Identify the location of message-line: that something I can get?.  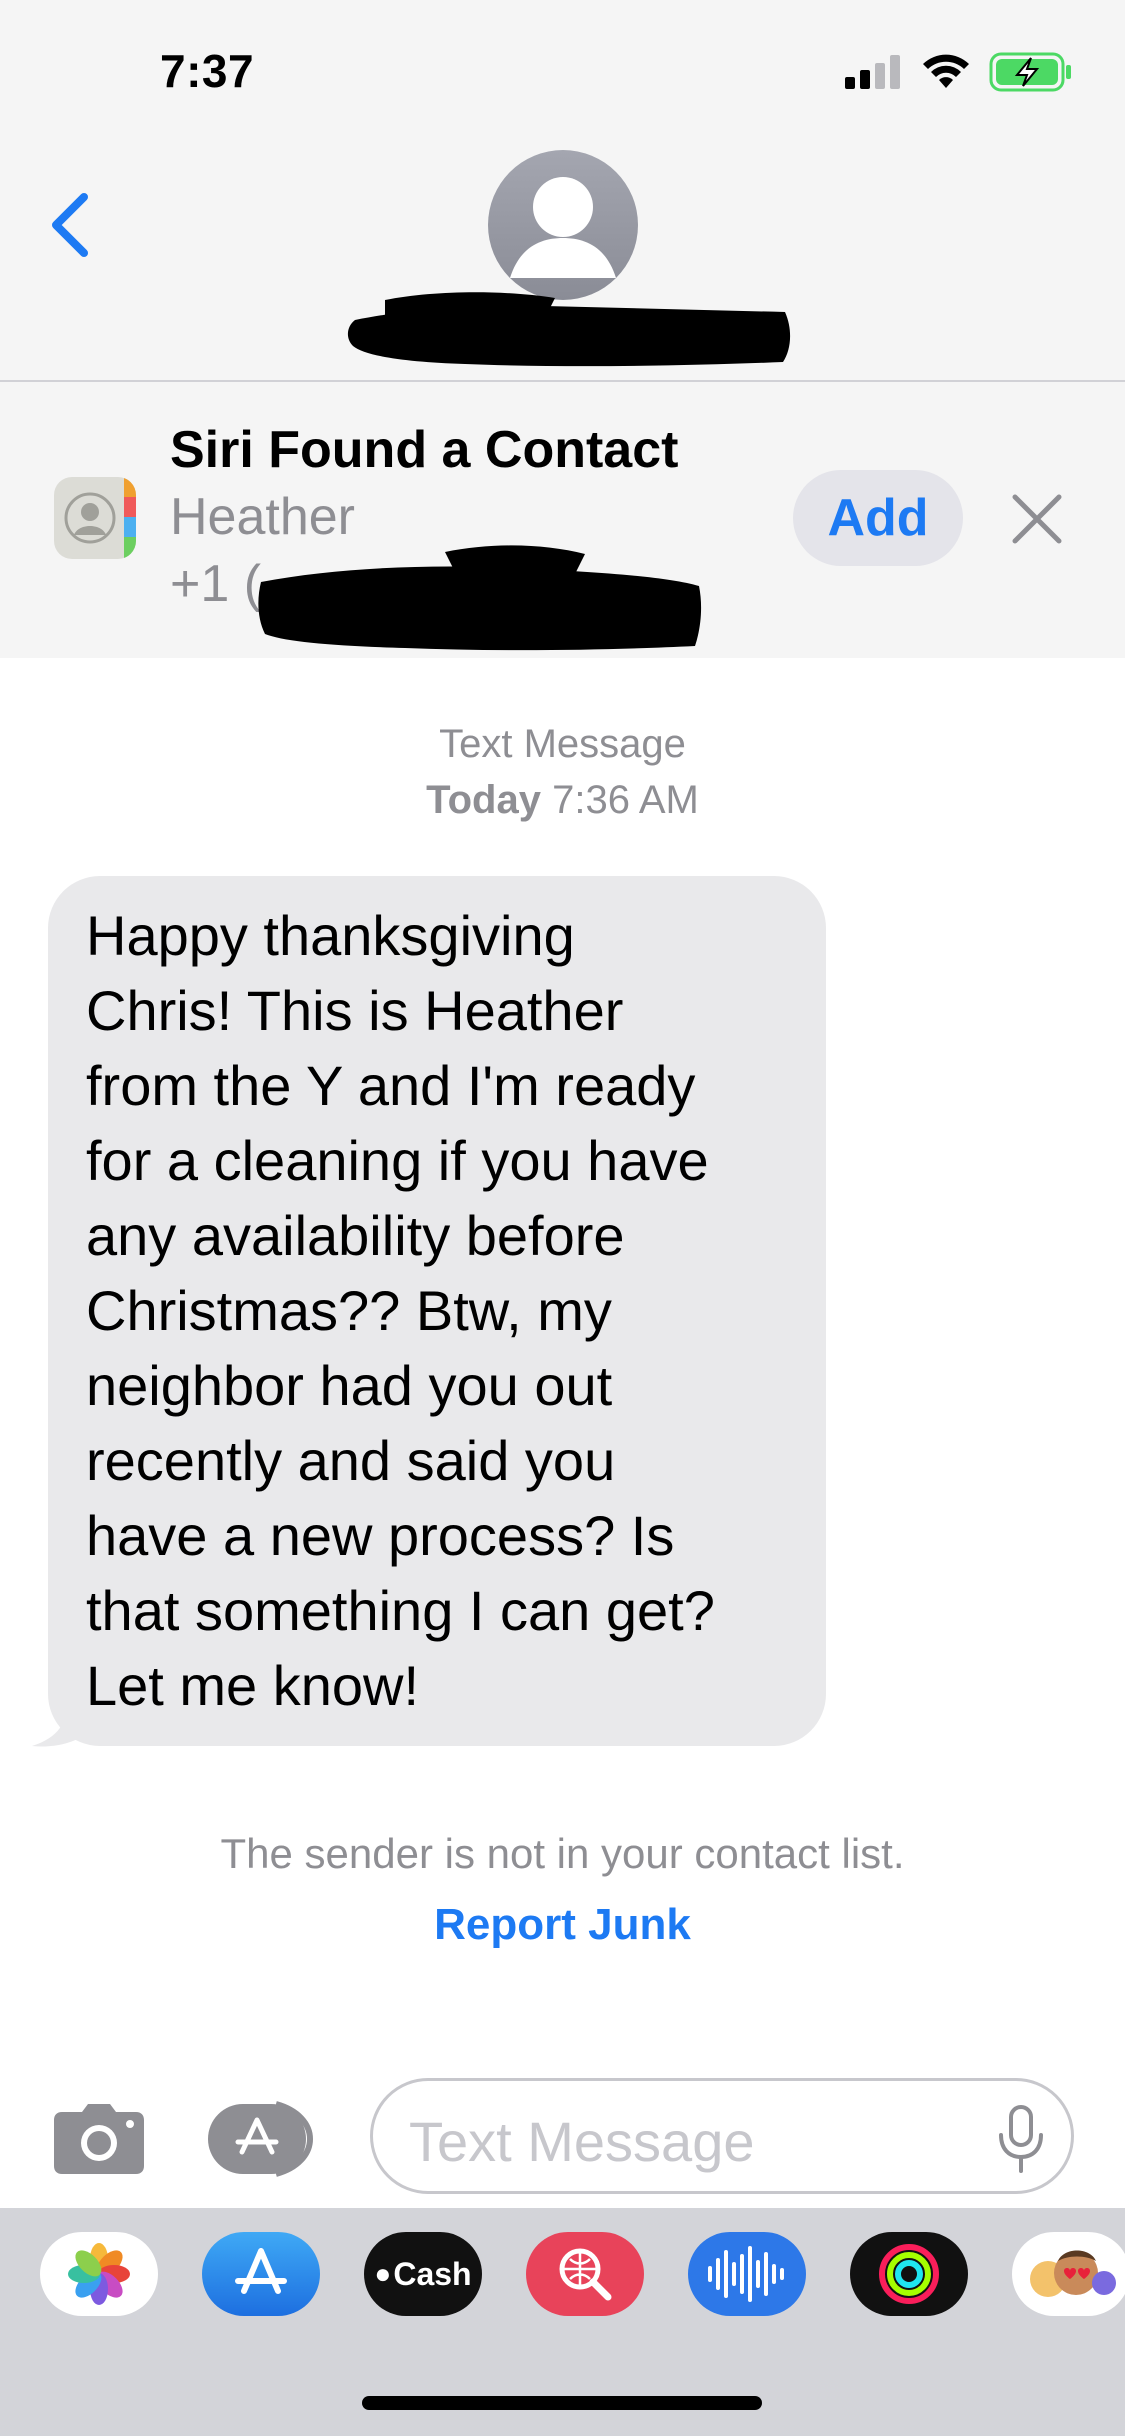
(400, 1610).